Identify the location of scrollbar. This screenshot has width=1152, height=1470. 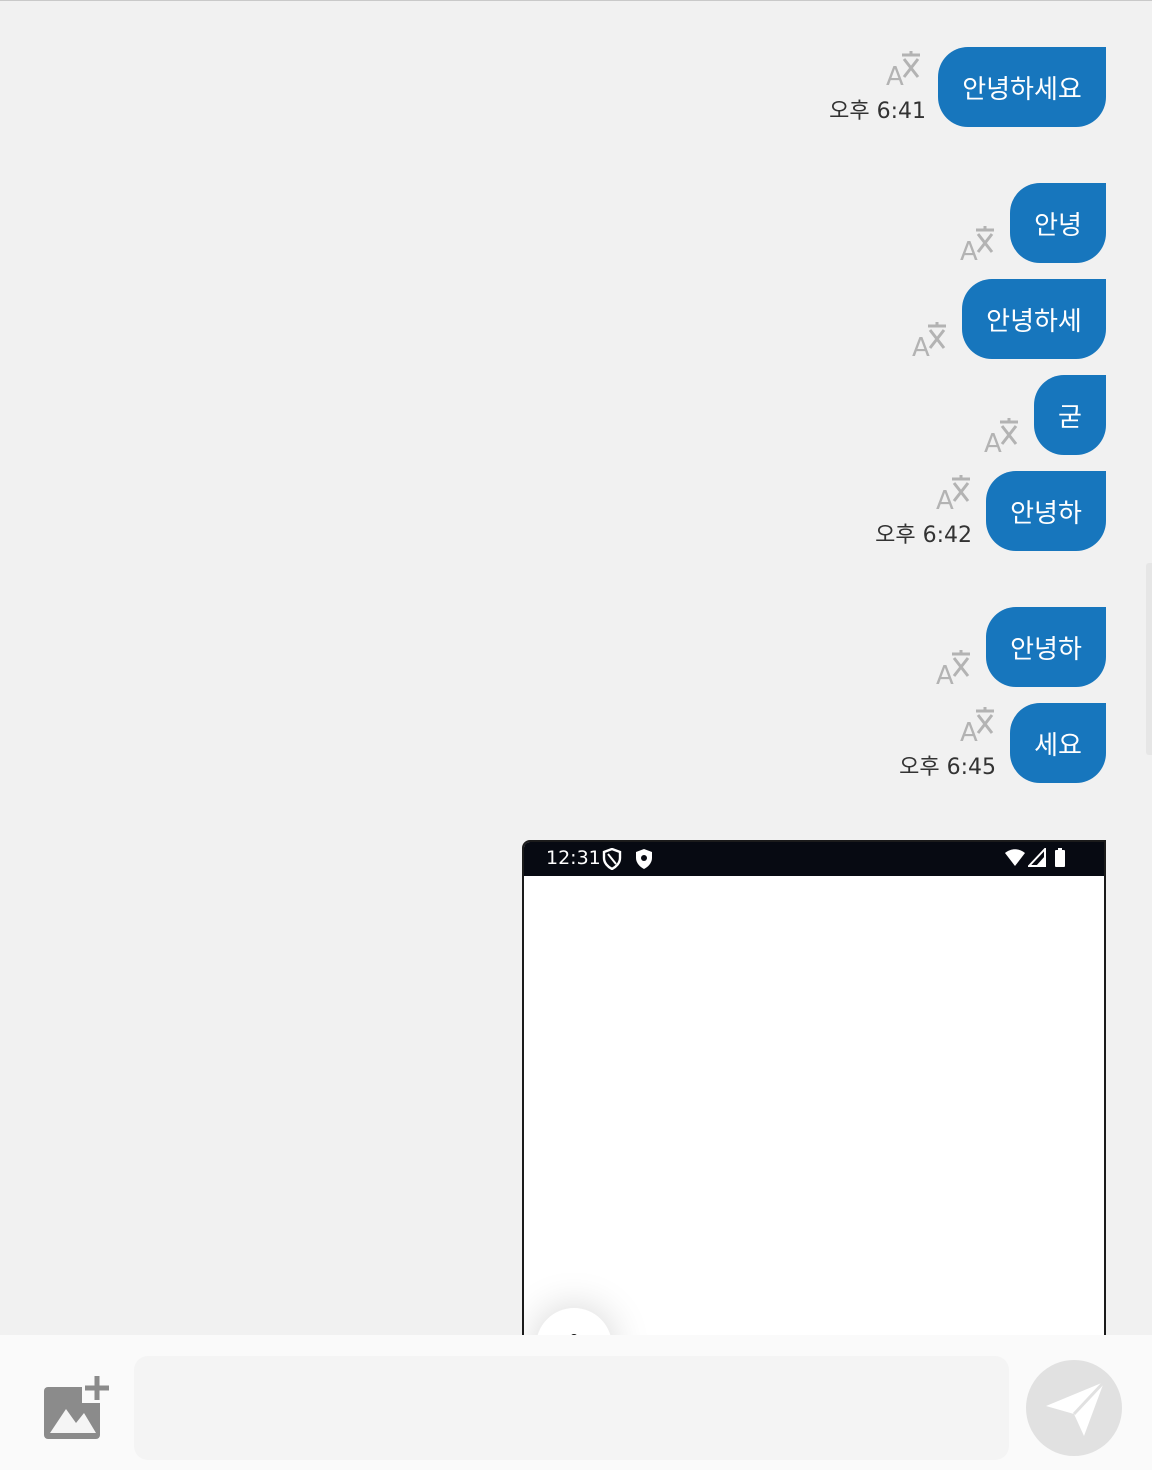
(1149, 659).